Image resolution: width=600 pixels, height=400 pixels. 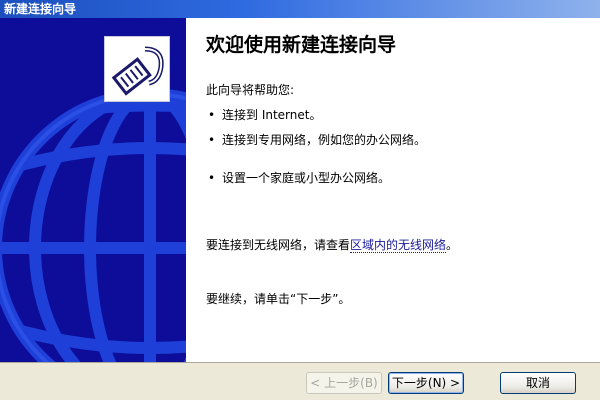 I want to click on intro-text: 此向导将帮助您:, so click(x=250, y=90).